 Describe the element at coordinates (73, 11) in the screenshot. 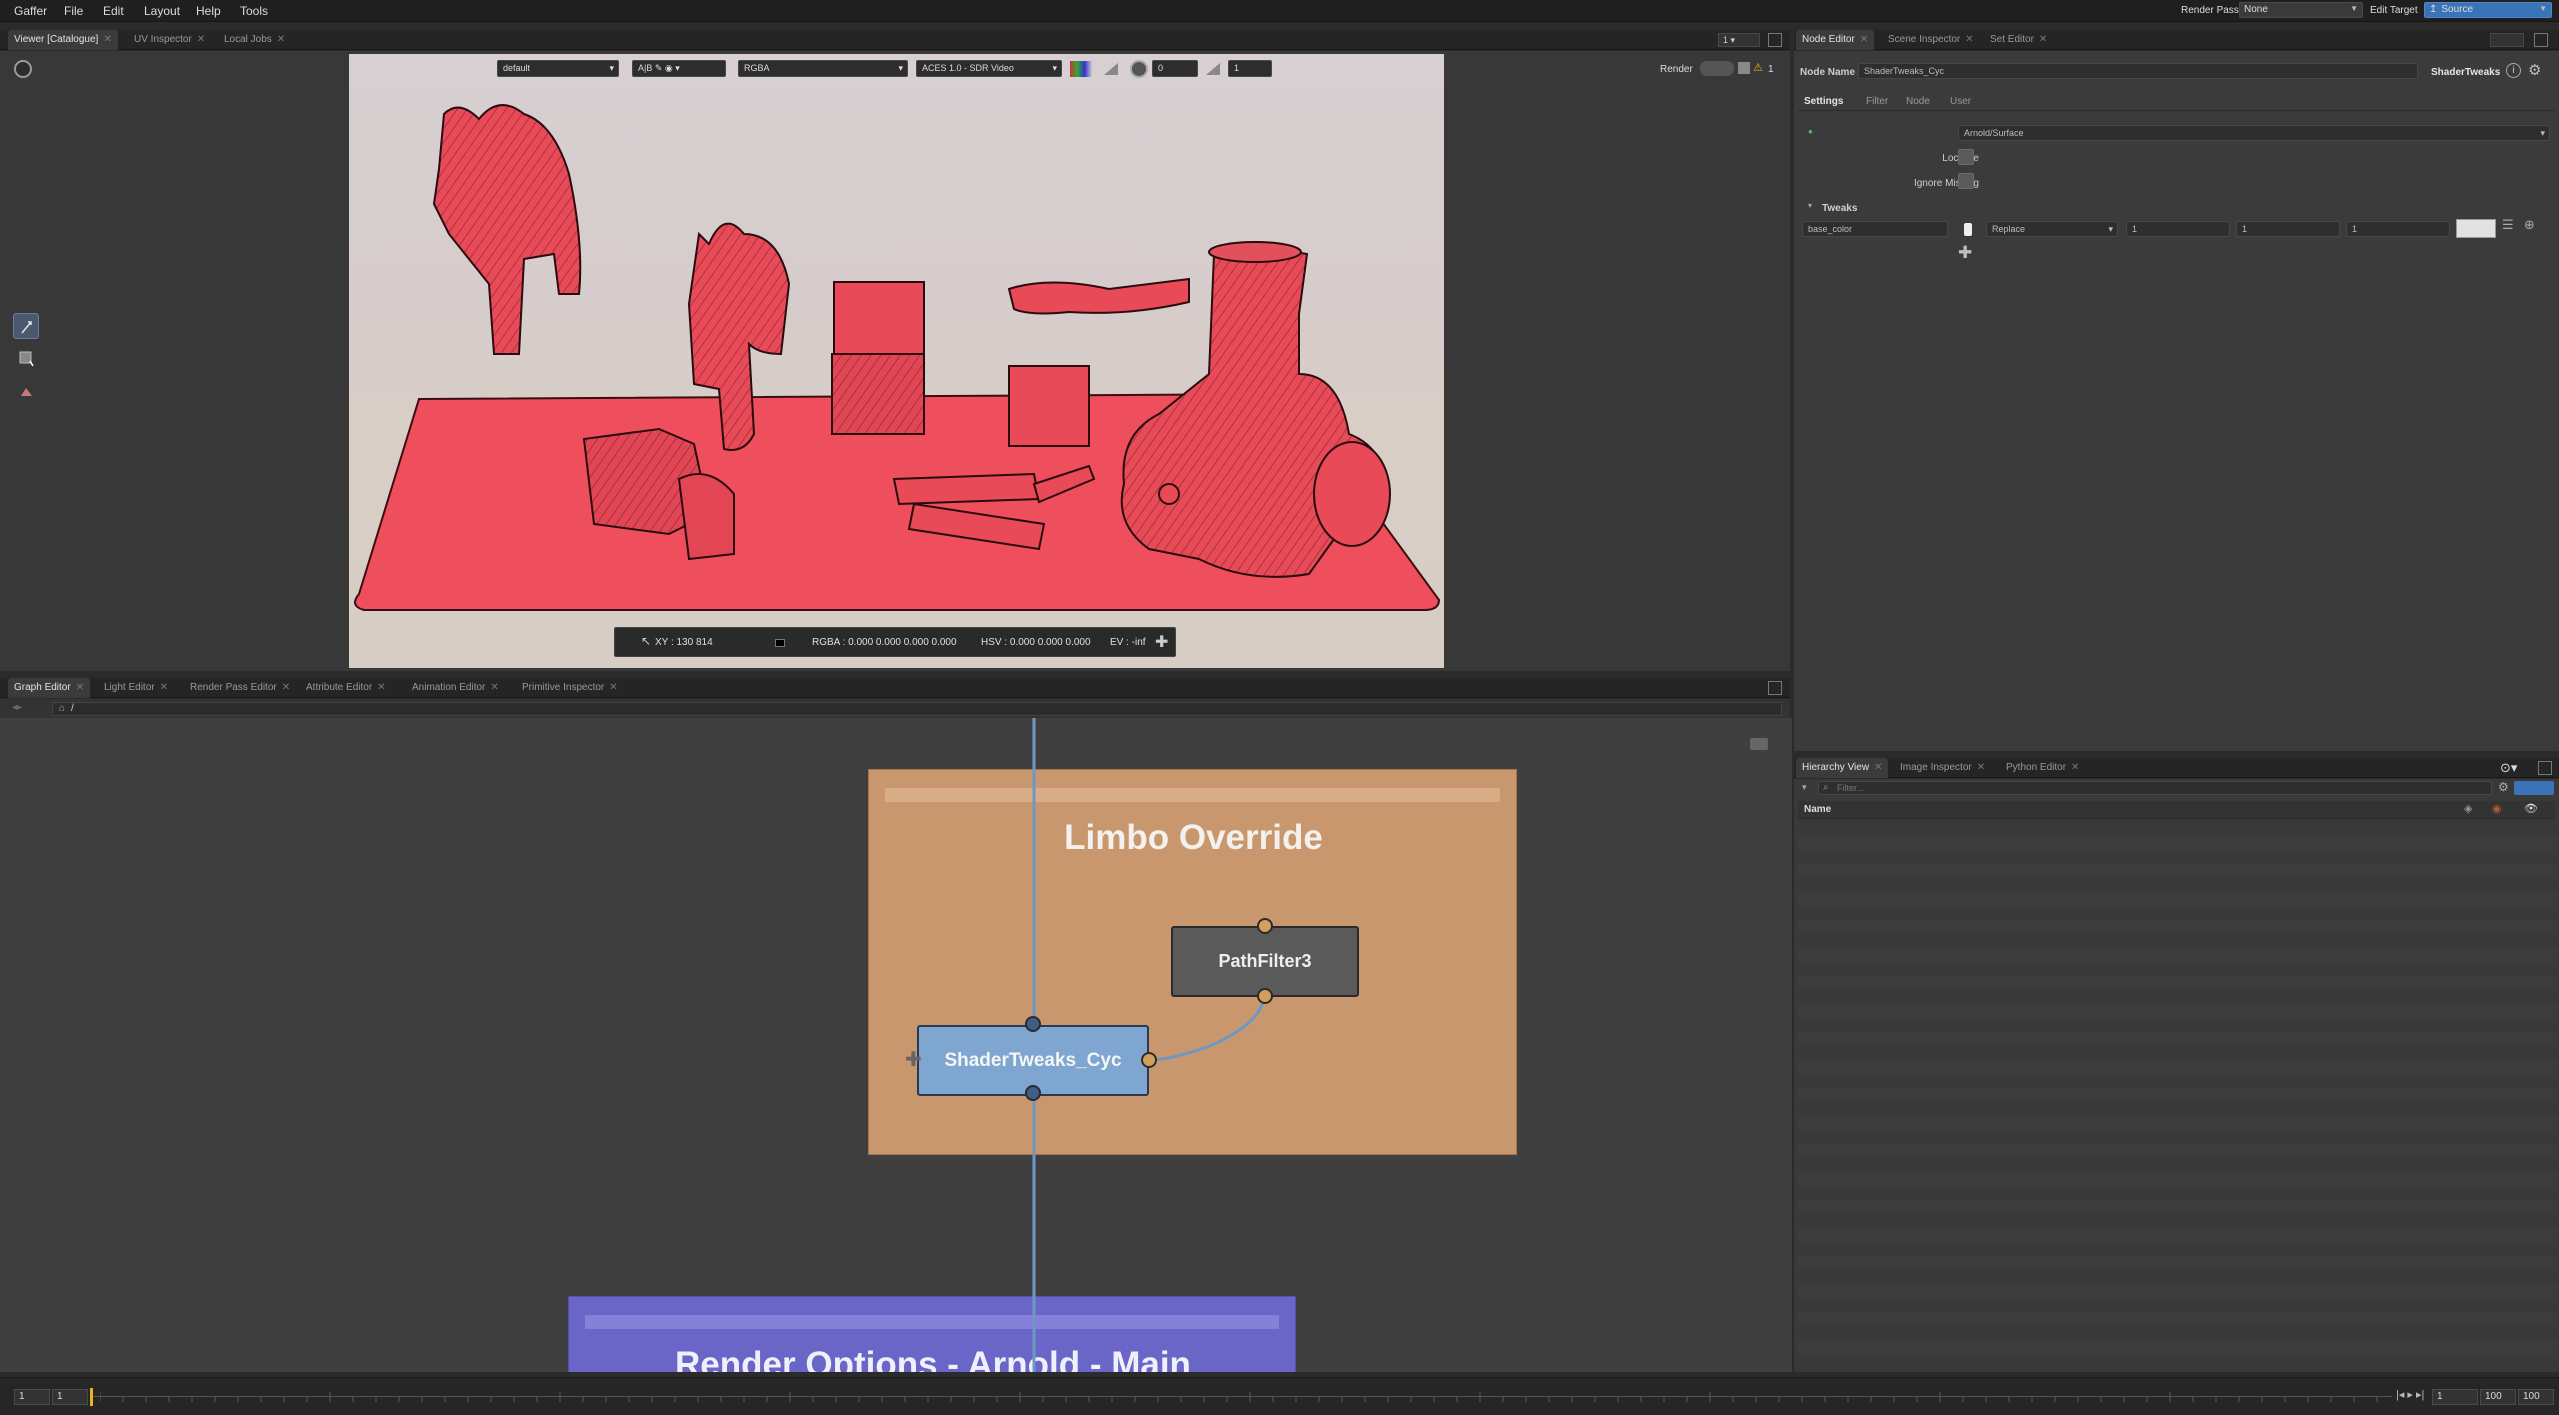

I see `menu-file: File` at that location.